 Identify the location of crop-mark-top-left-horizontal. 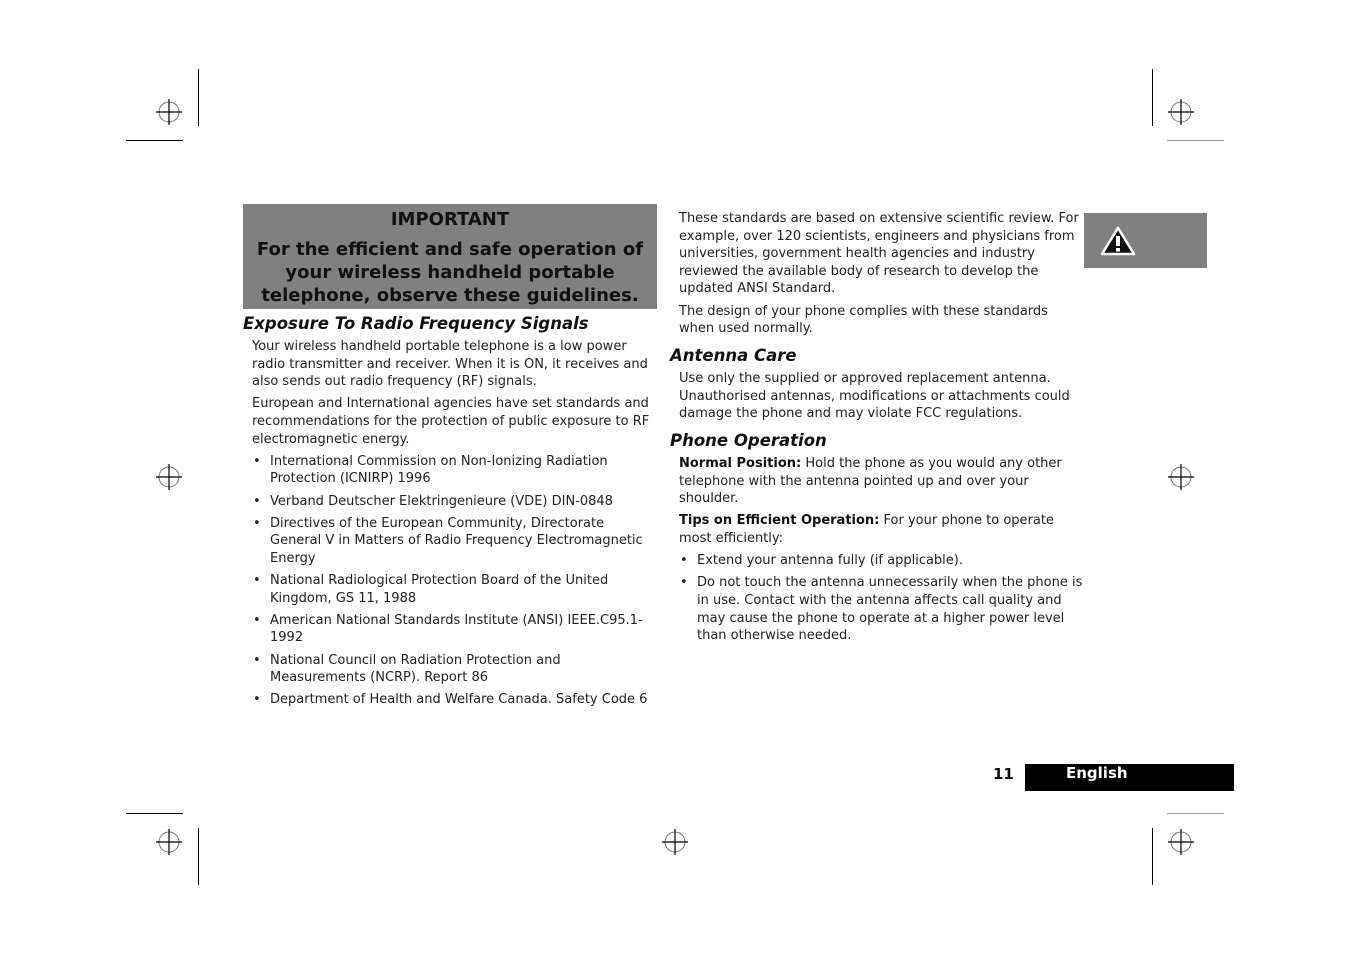
(154, 140).